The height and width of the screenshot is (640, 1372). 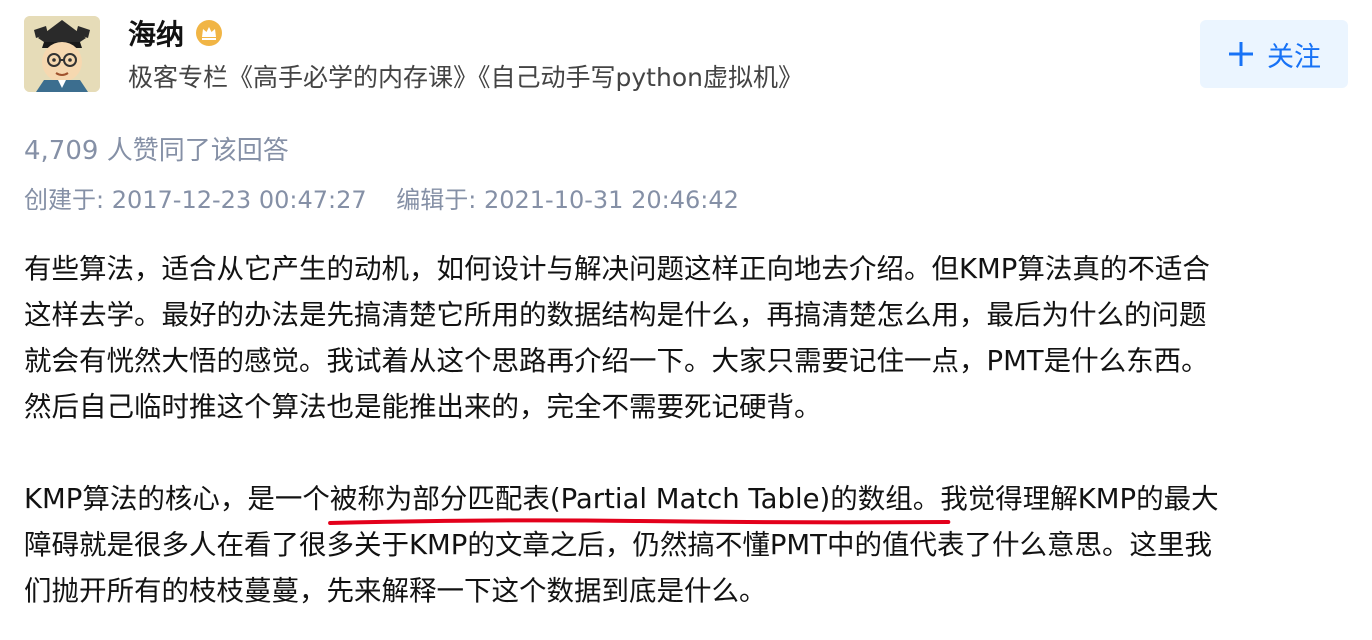 I want to click on vote-count: 4,709 人赞同了该回答, so click(x=156, y=148).